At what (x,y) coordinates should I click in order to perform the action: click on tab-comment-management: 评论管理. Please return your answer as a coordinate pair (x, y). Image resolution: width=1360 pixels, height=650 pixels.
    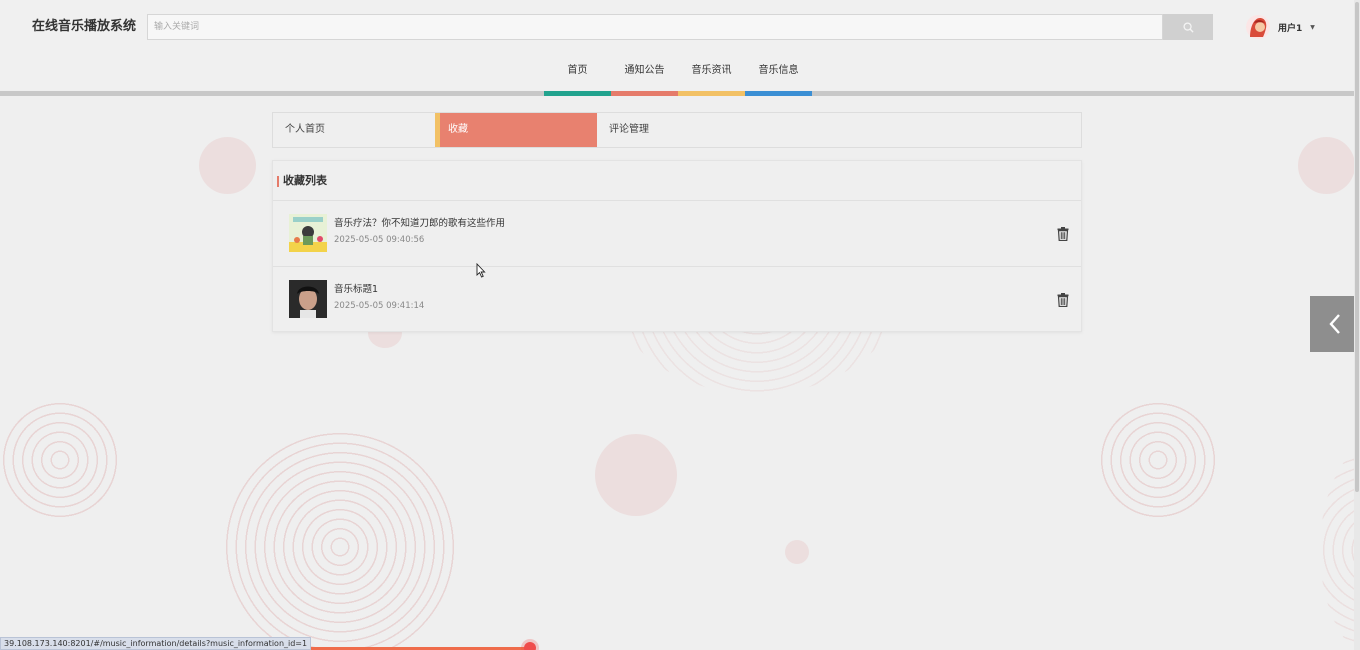
    Looking at the image, I should click on (678, 130).